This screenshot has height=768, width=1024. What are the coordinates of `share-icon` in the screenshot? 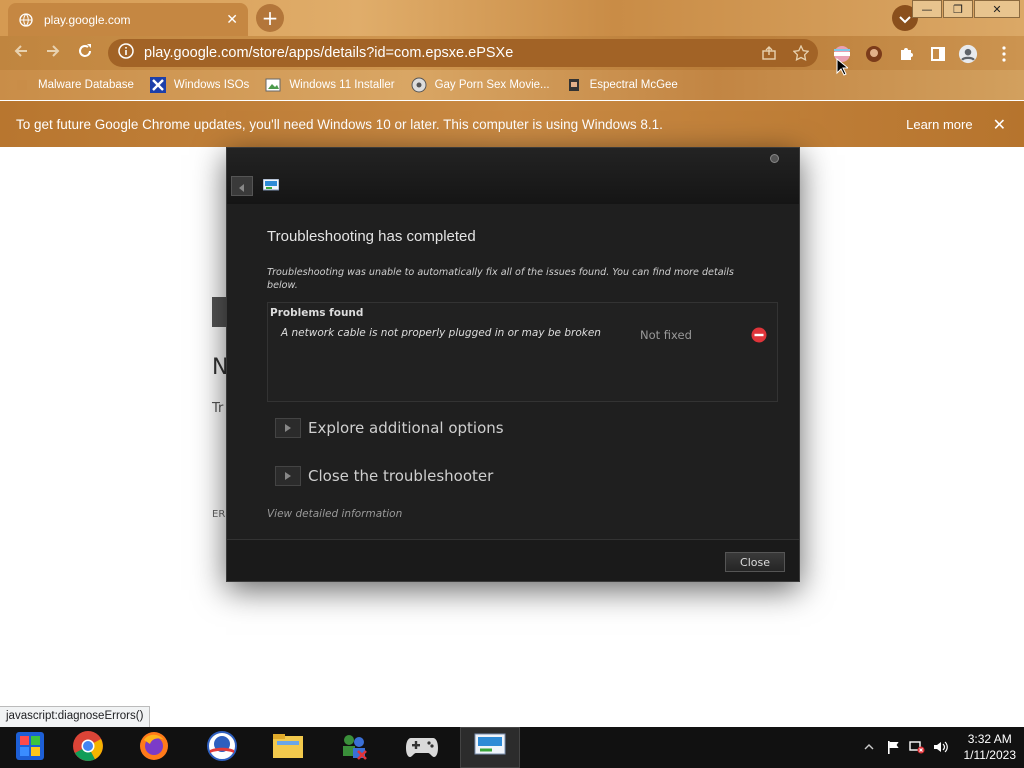 It's located at (769, 53).